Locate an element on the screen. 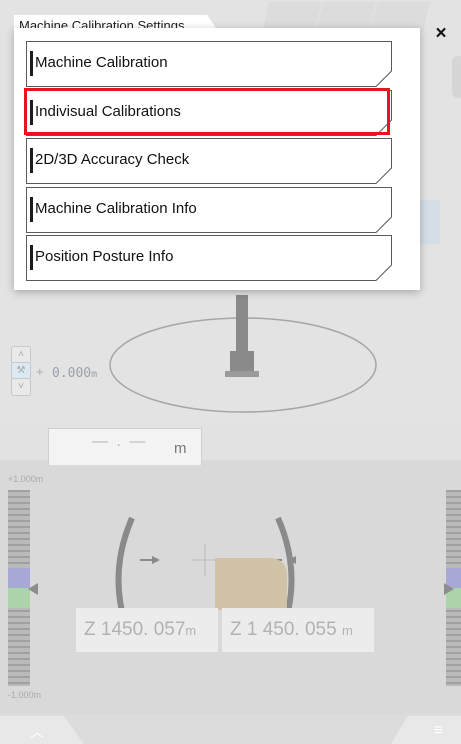 The width and height of the screenshot is (461, 744). left-gauge-pointer is located at coordinates (33, 589).